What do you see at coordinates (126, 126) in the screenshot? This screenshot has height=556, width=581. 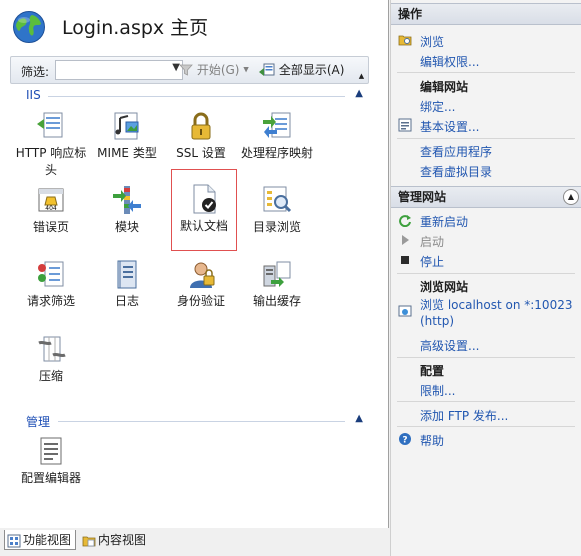 I see `mime-types-icon` at bounding box center [126, 126].